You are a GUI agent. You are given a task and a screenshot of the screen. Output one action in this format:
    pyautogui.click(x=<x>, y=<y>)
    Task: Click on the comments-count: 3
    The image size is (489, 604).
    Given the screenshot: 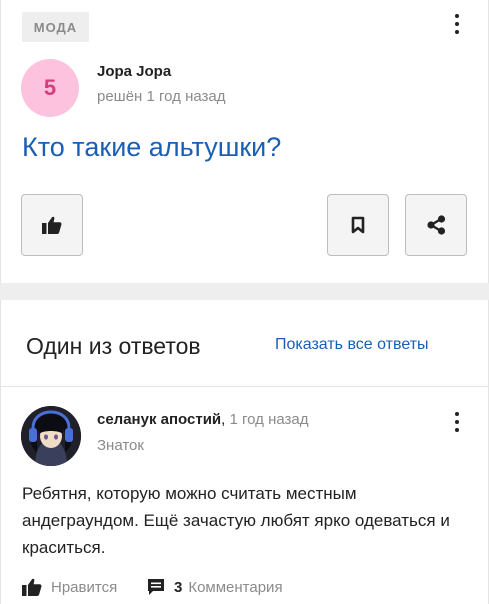 What is the action you would take?
    pyautogui.click(x=178, y=587)
    